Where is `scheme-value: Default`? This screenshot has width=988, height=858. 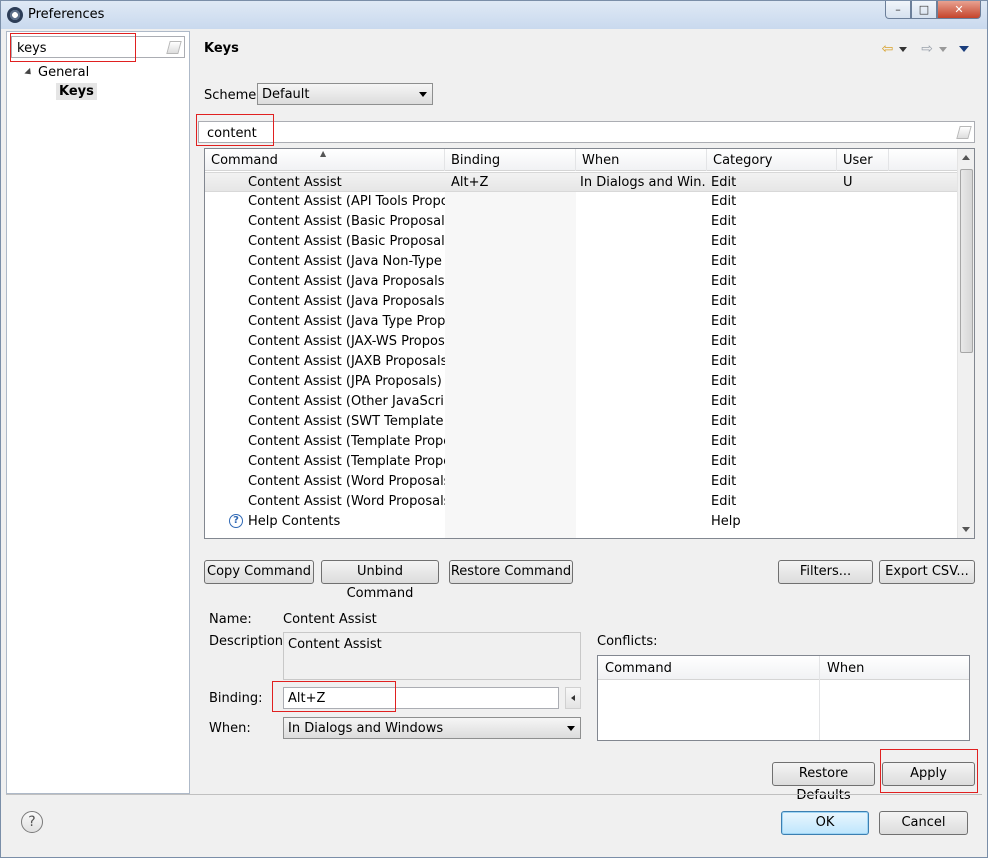 scheme-value: Default is located at coordinates (286, 94).